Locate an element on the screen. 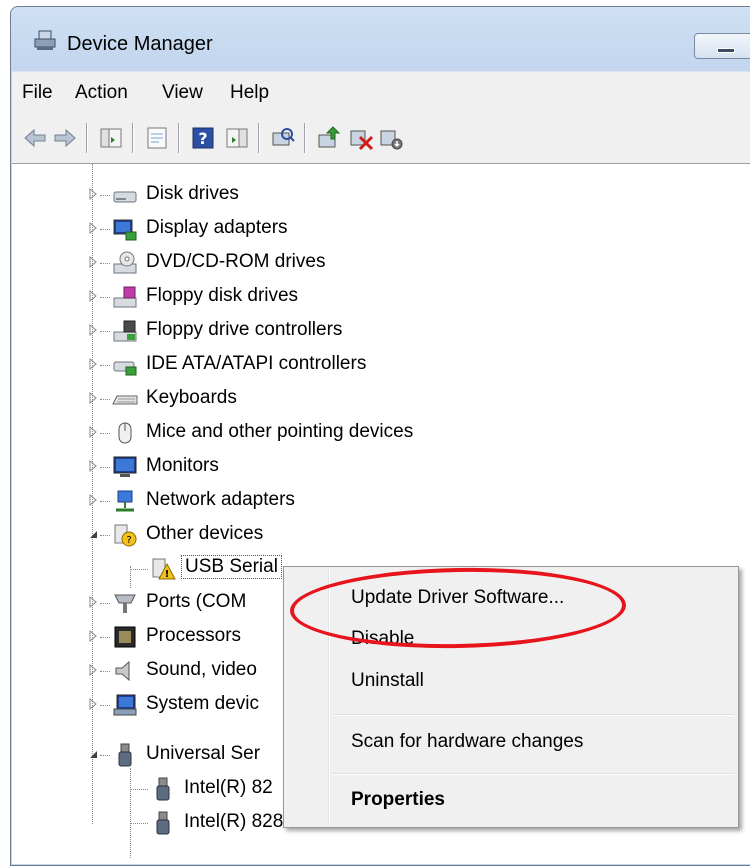 The image size is (750, 866). tree-item-monitors: Monitors is located at coordinates (288, 467).